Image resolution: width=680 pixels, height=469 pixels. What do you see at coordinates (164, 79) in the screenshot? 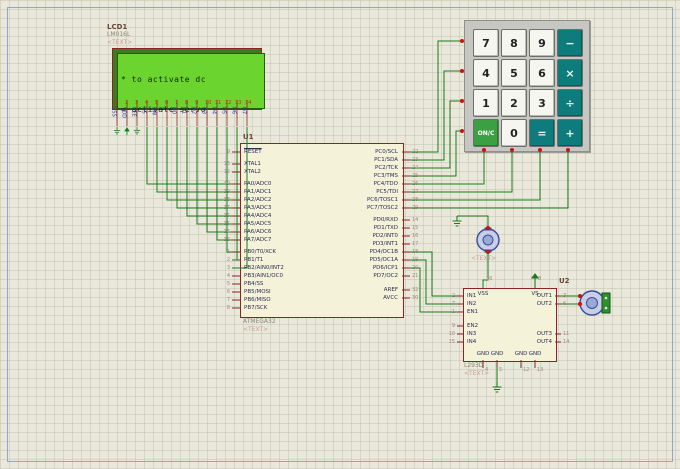
I see `lcd-line1: * to activate dc` at bounding box center [164, 79].